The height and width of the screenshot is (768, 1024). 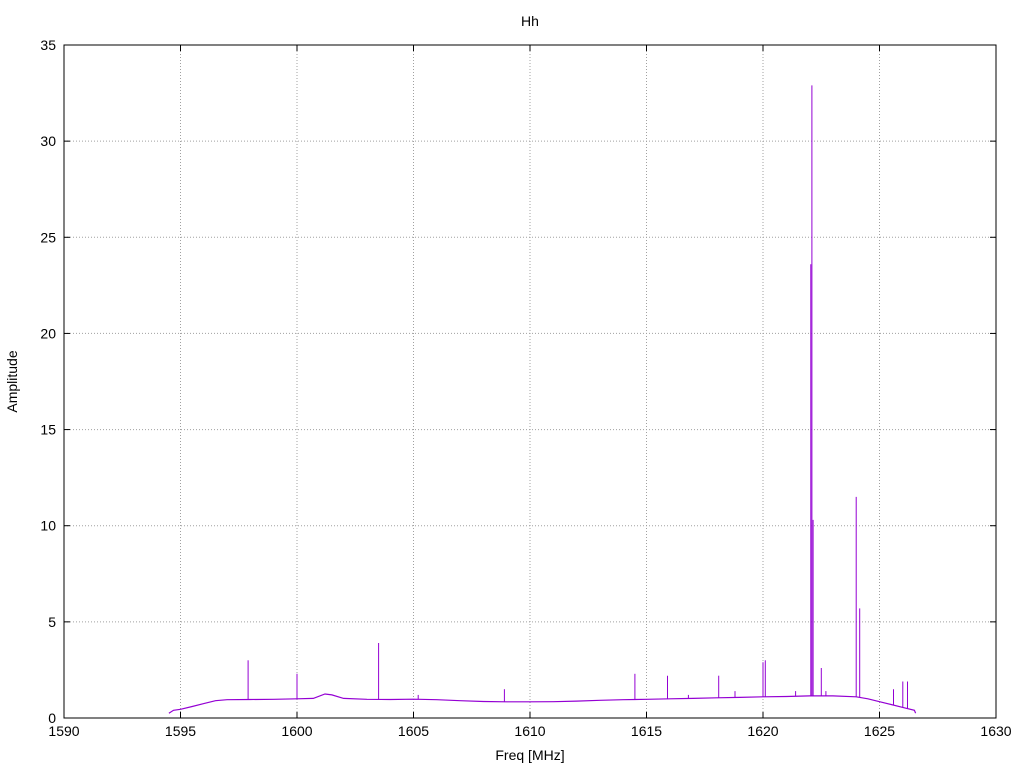 I want to click on x-tick-label: 1610, so click(x=529, y=731).